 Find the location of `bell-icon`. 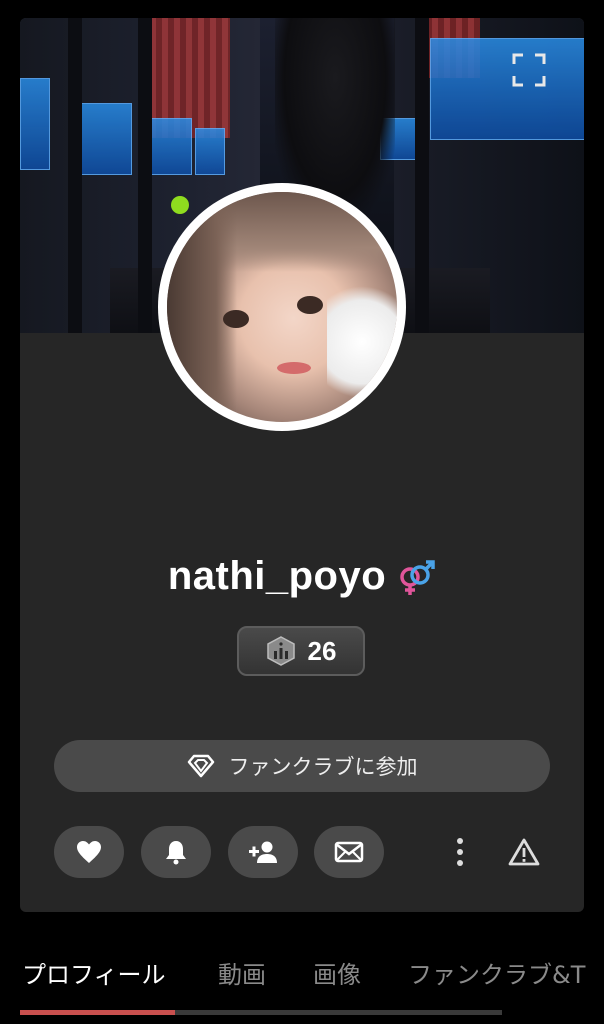

bell-icon is located at coordinates (176, 853).